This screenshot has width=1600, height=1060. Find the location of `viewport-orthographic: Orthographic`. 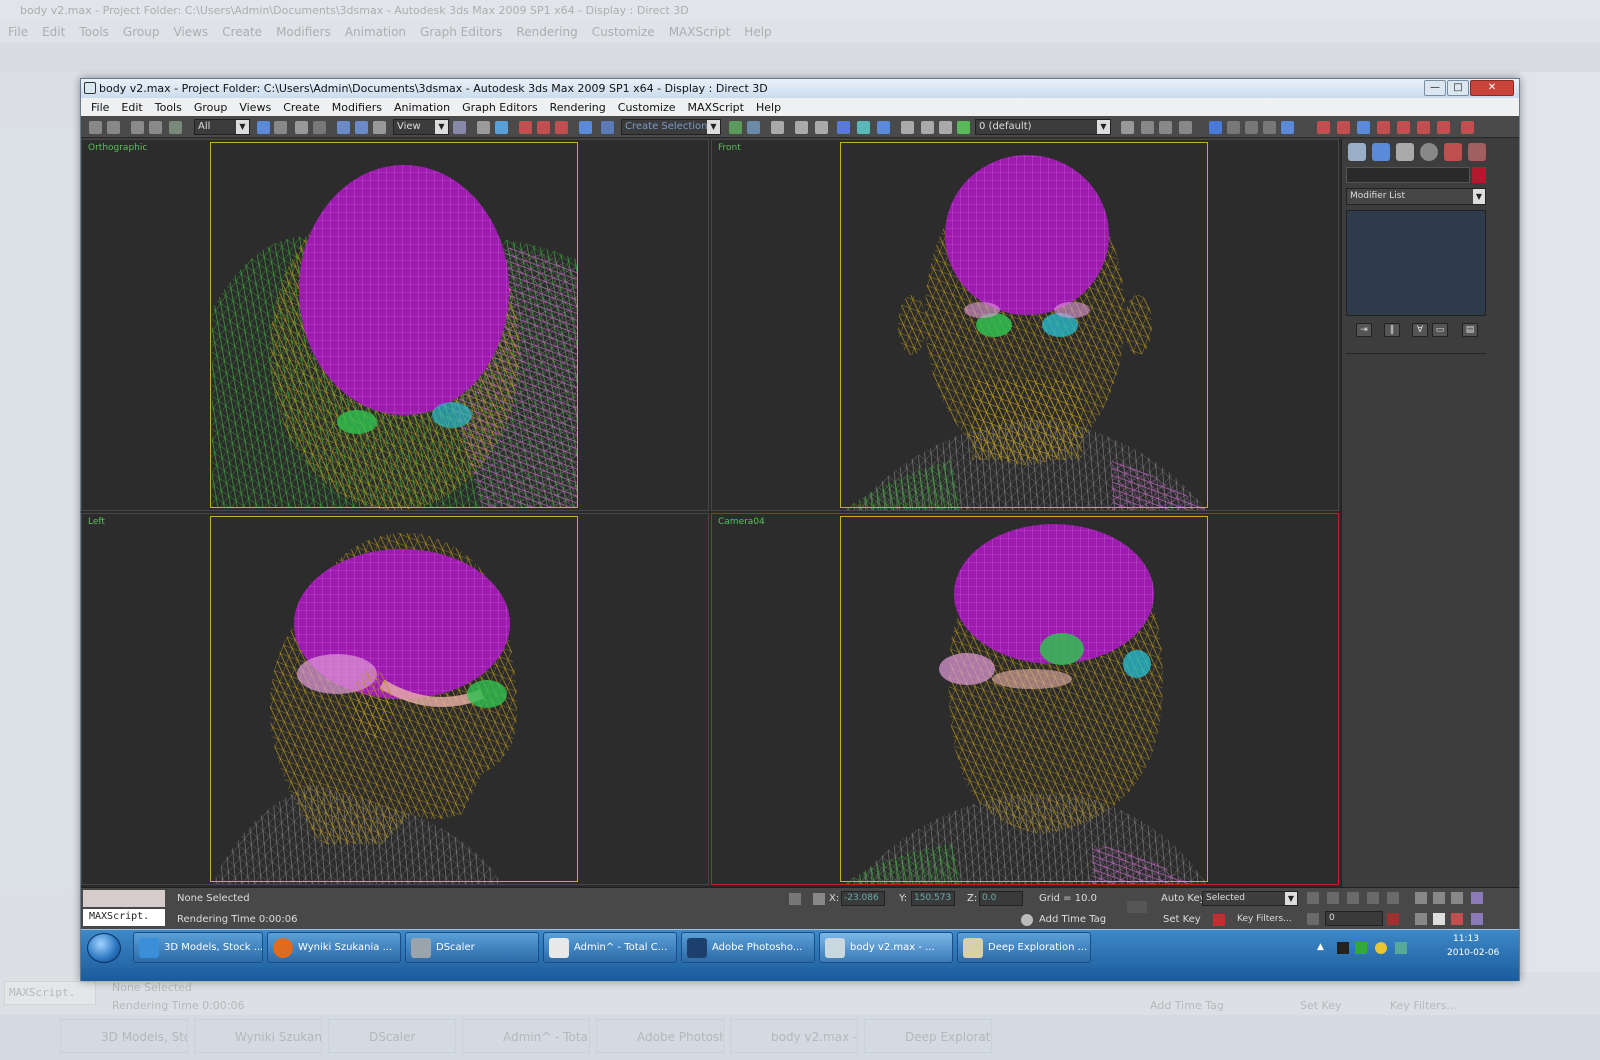

viewport-orthographic: Orthographic is located at coordinates (395, 325).